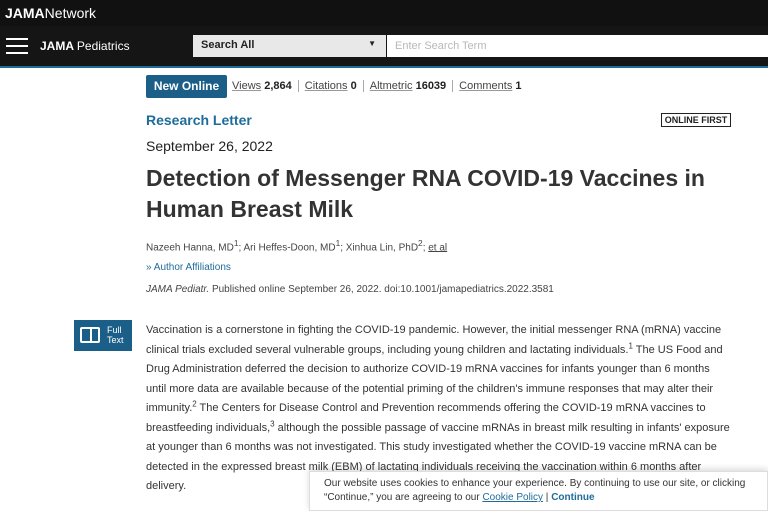 Image resolution: width=768 pixels, height=511 pixels. What do you see at coordinates (384, 67) in the screenshot?
I see `header-divider` at bounding box center [384, 67].